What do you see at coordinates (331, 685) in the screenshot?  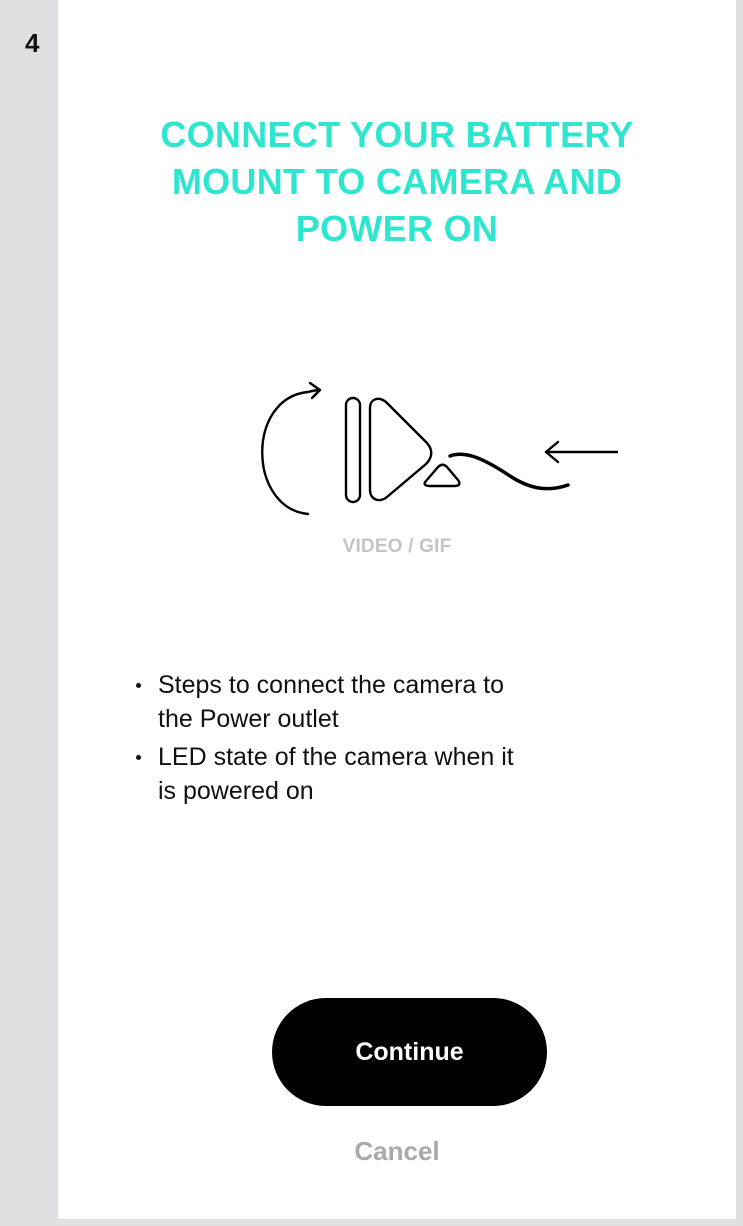 I see `instruction-1-line-1: Steps to connect the camera to` at bounding box center [331, 685].